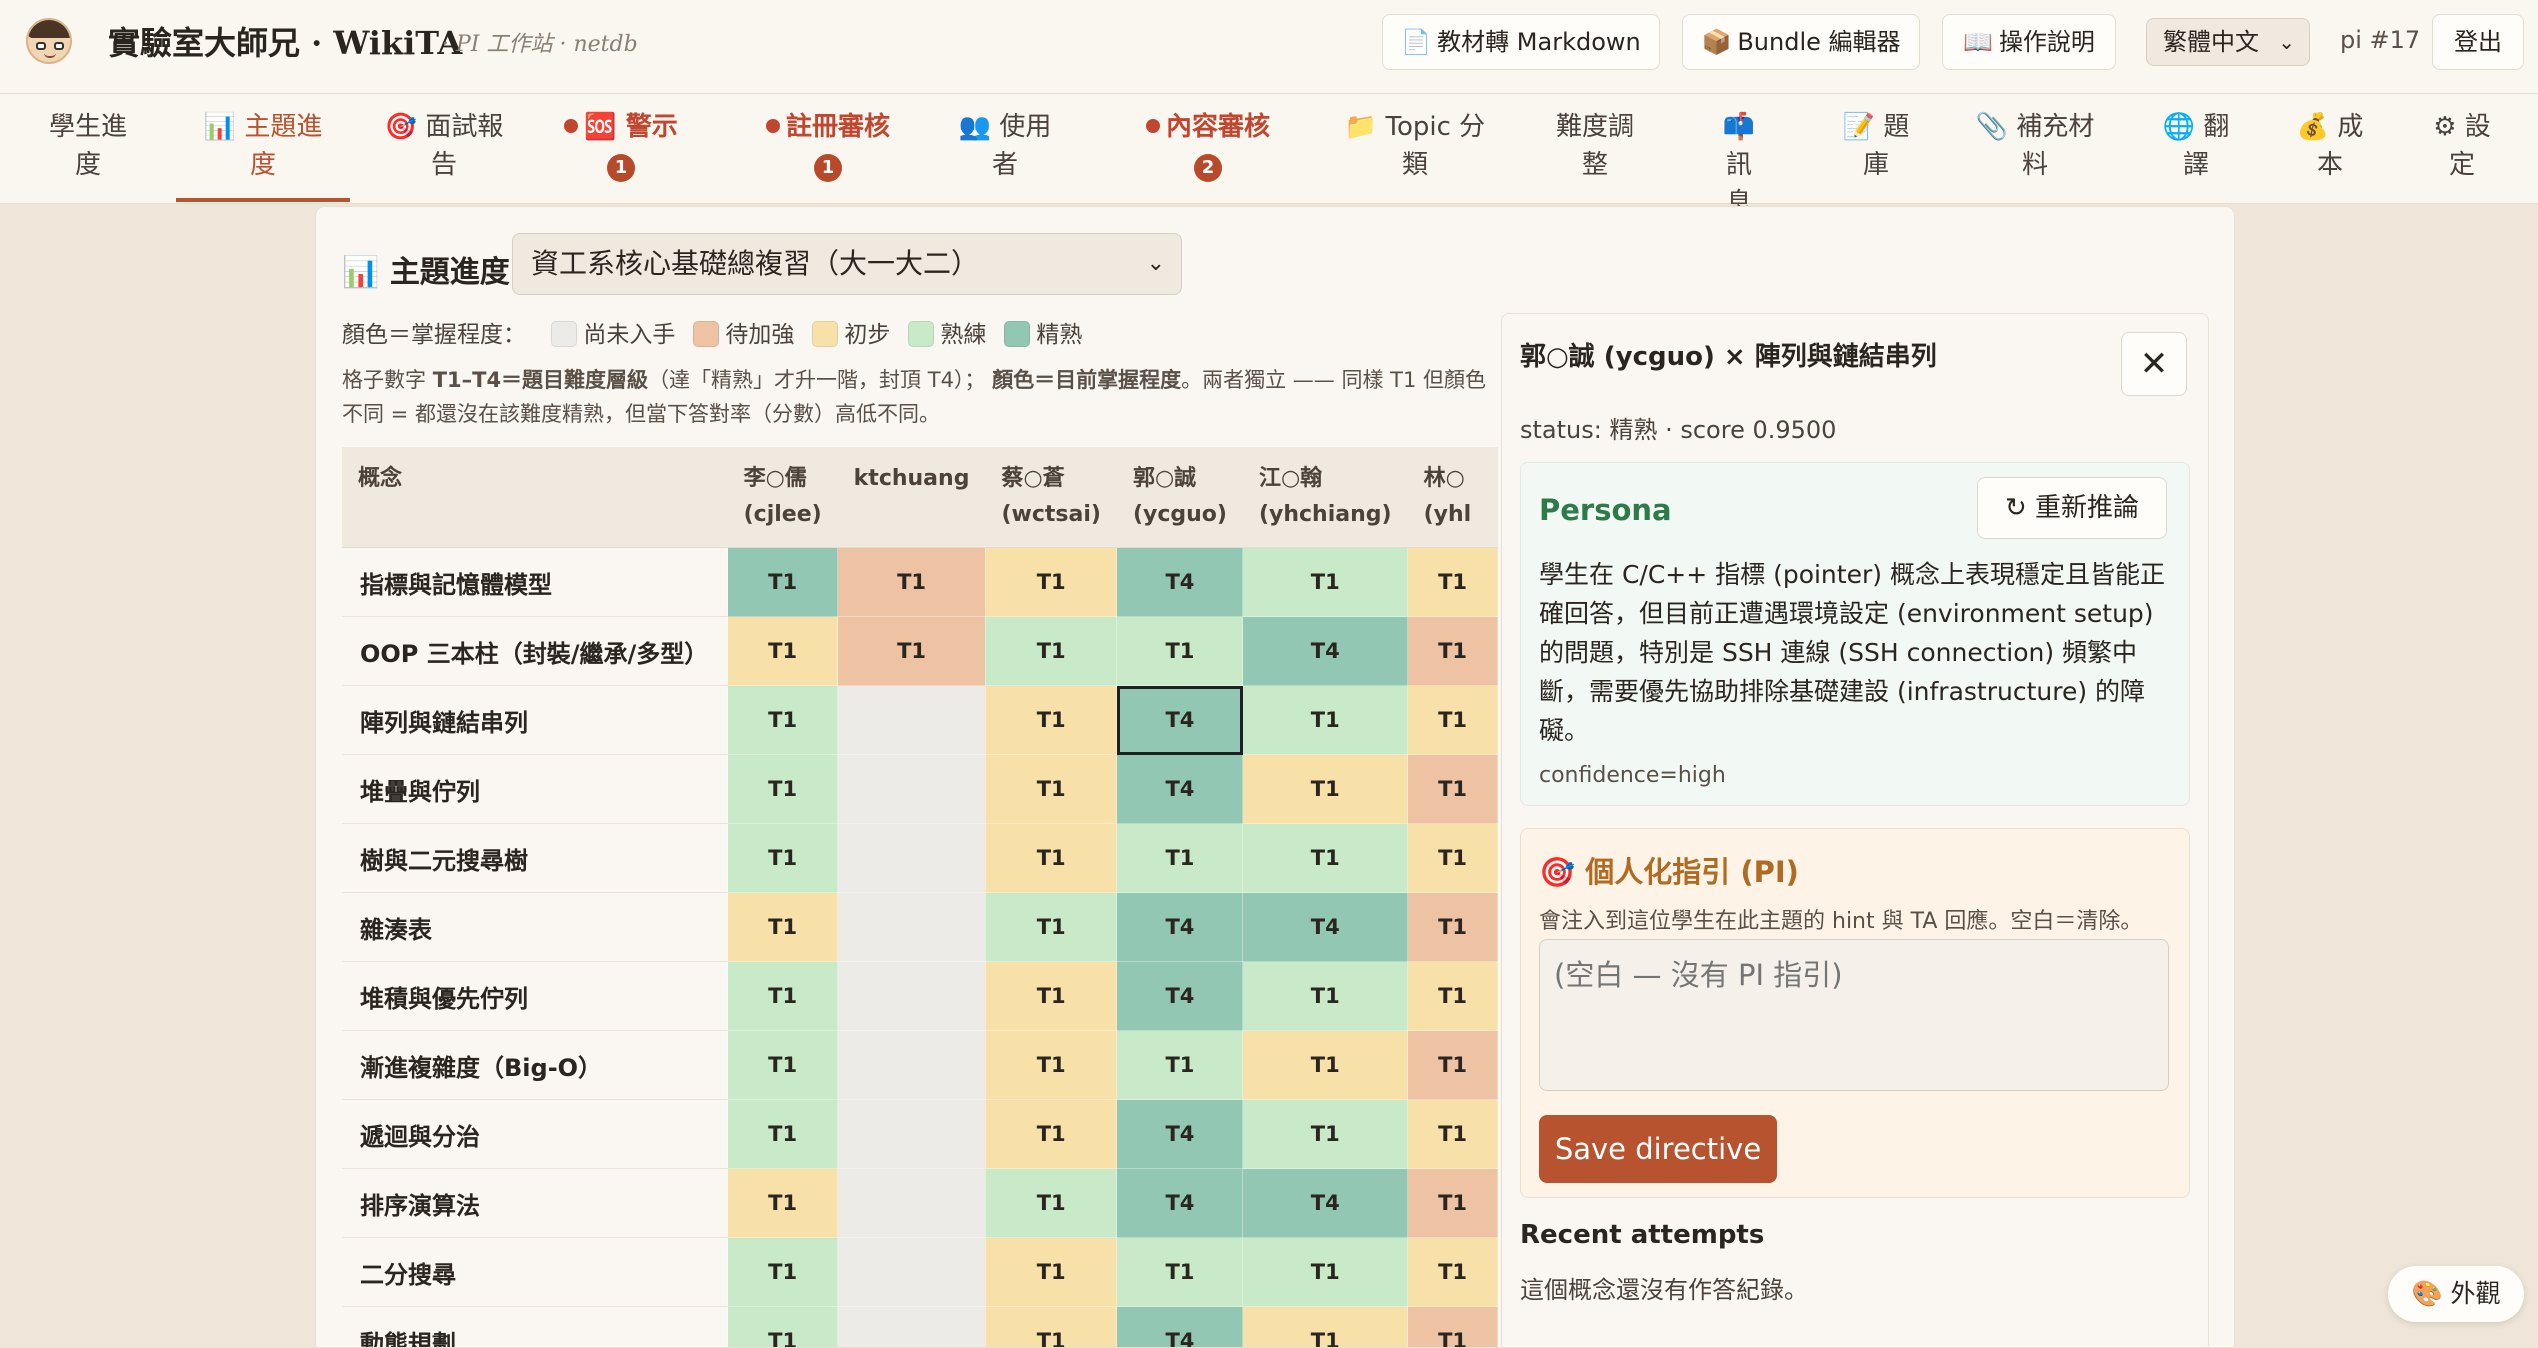  I want to click on bundle-editor-button: 📦 Bundle 編輯器, so click(1801, 42).